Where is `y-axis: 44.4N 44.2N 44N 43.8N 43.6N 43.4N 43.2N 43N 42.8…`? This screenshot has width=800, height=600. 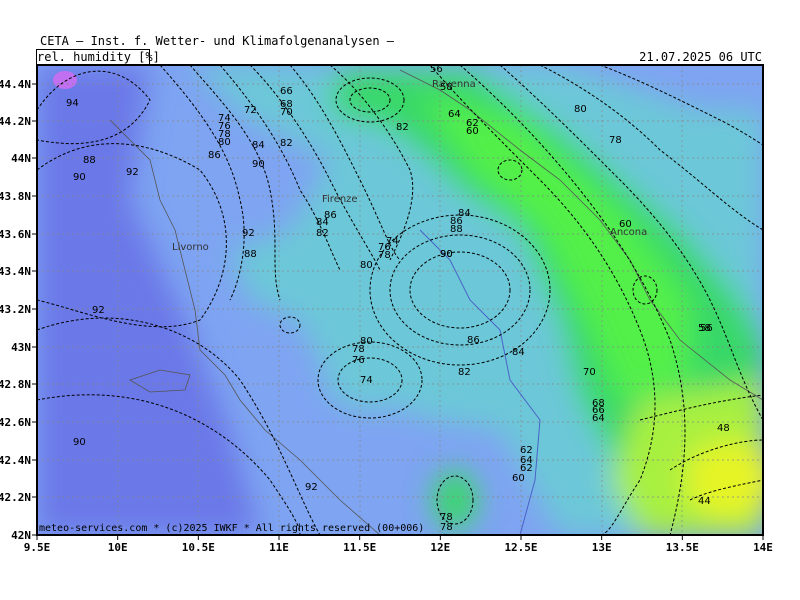
y-axis: 44.4N 44.2N 44N 43.8N 43.6N 43.4N 43.2N 43N 42.8… is located at coordinates (18, 310).